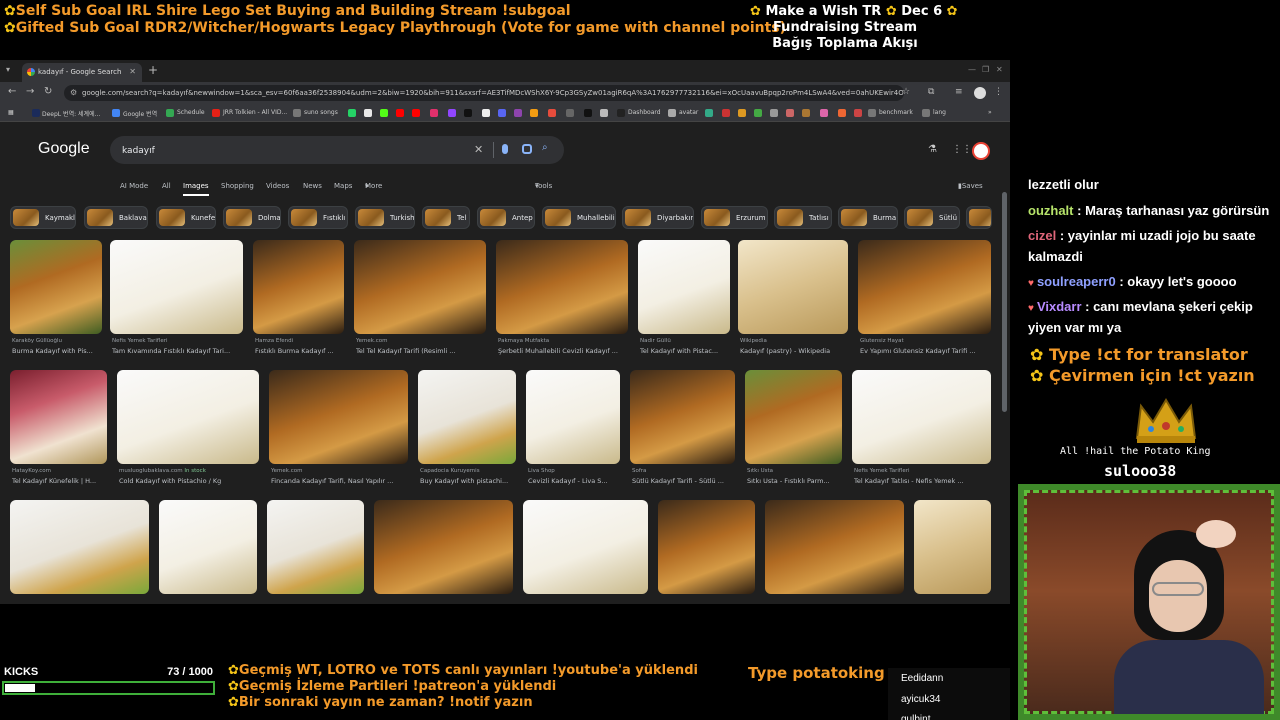 This screenshot has width=1280, height=720. I want to click on profile-avatar, so click(980, 93).